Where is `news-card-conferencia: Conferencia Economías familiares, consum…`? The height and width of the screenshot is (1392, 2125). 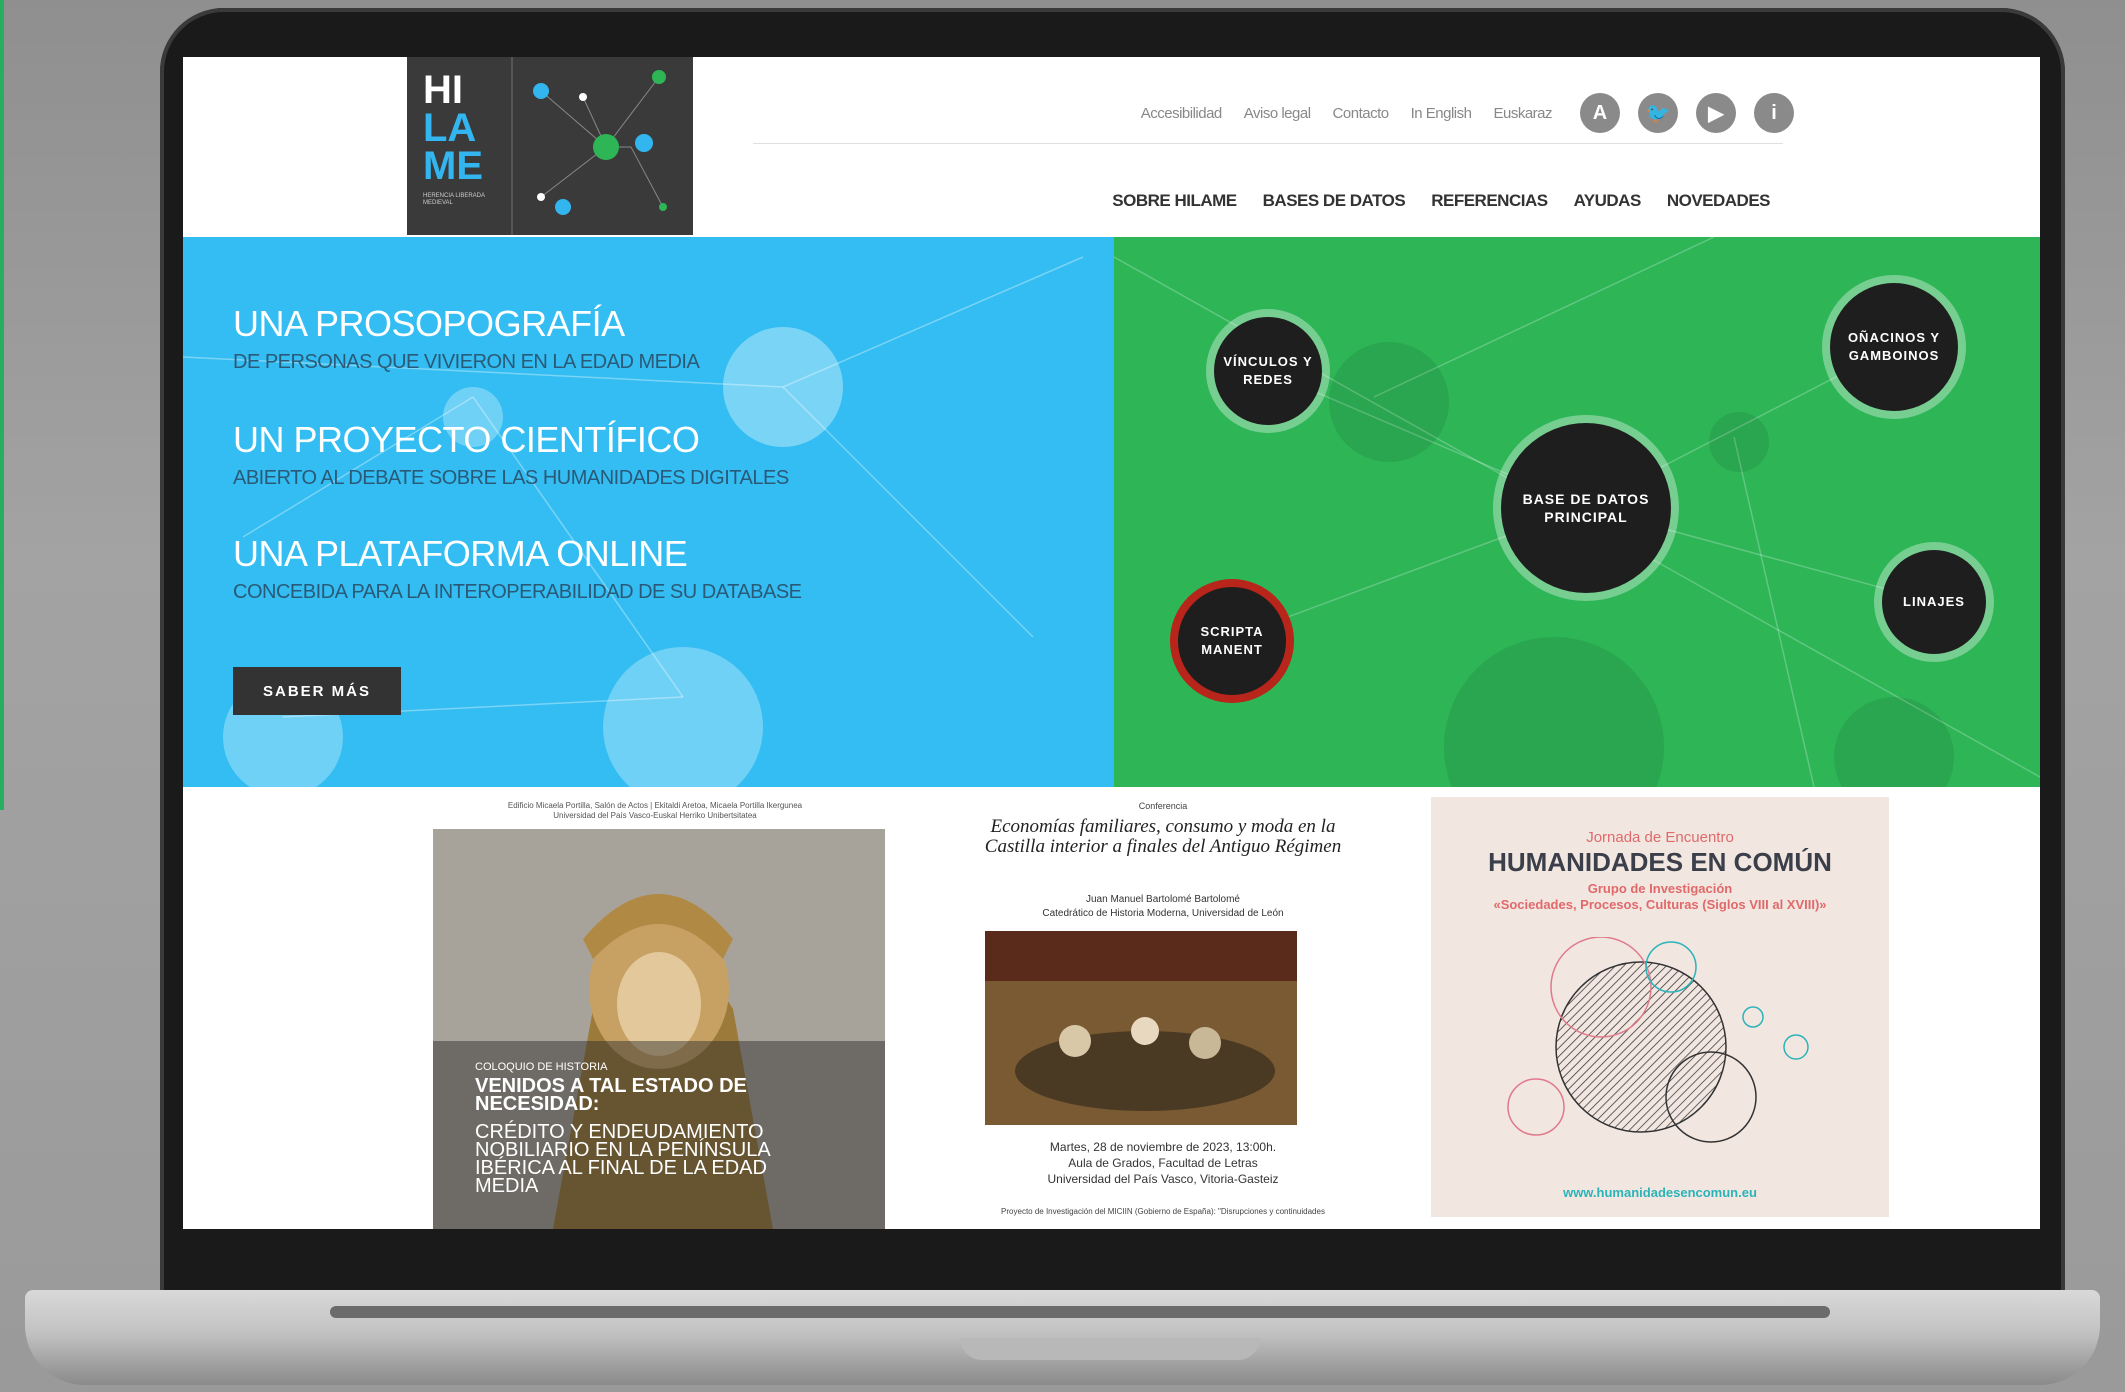 news-card-conferencia: Conferencia Economías familiares, consum… is located at coordinates (1163, 1015).